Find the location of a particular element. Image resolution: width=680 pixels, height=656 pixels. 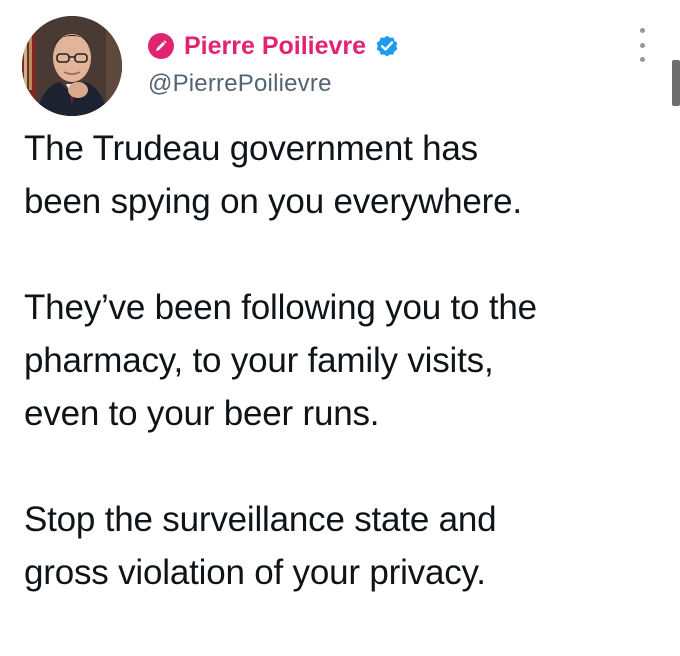

profile-photo is located at coordinates (72, 66).